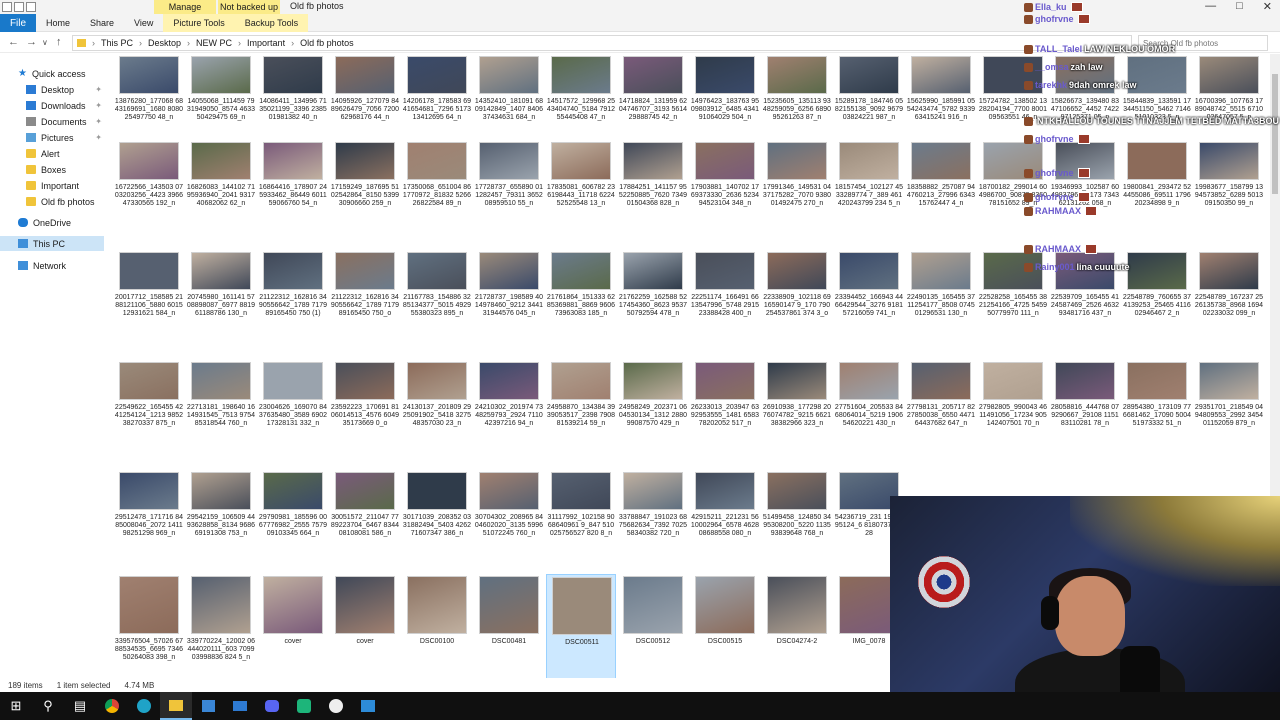 The image size is (1280, 720). Describe the element at coordinates (185, 7) in the screenshot. I see `ctx-tab-manage: Manage` at that location.